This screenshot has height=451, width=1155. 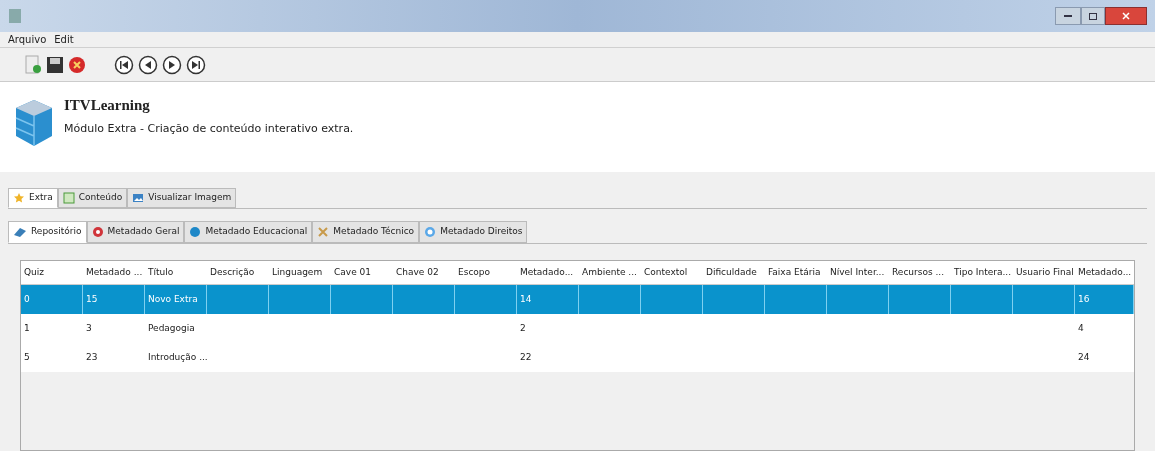 What do you see at coordinates (92, 357) in the screenshot?
I see `table-cell-text: 23` at bounding box center [92, 357].